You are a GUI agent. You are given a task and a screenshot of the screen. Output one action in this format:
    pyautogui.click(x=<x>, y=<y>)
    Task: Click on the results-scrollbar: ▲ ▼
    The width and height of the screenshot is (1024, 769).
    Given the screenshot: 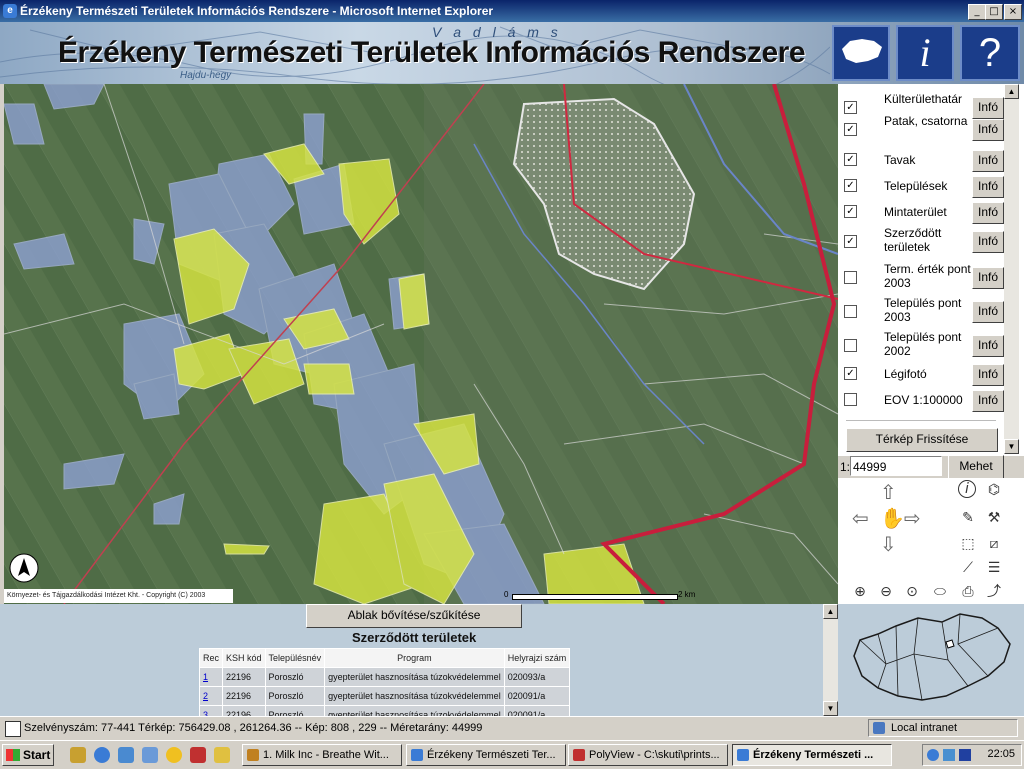 What is the action you would take?
    pyautogui.click(x=830, y=660)
    